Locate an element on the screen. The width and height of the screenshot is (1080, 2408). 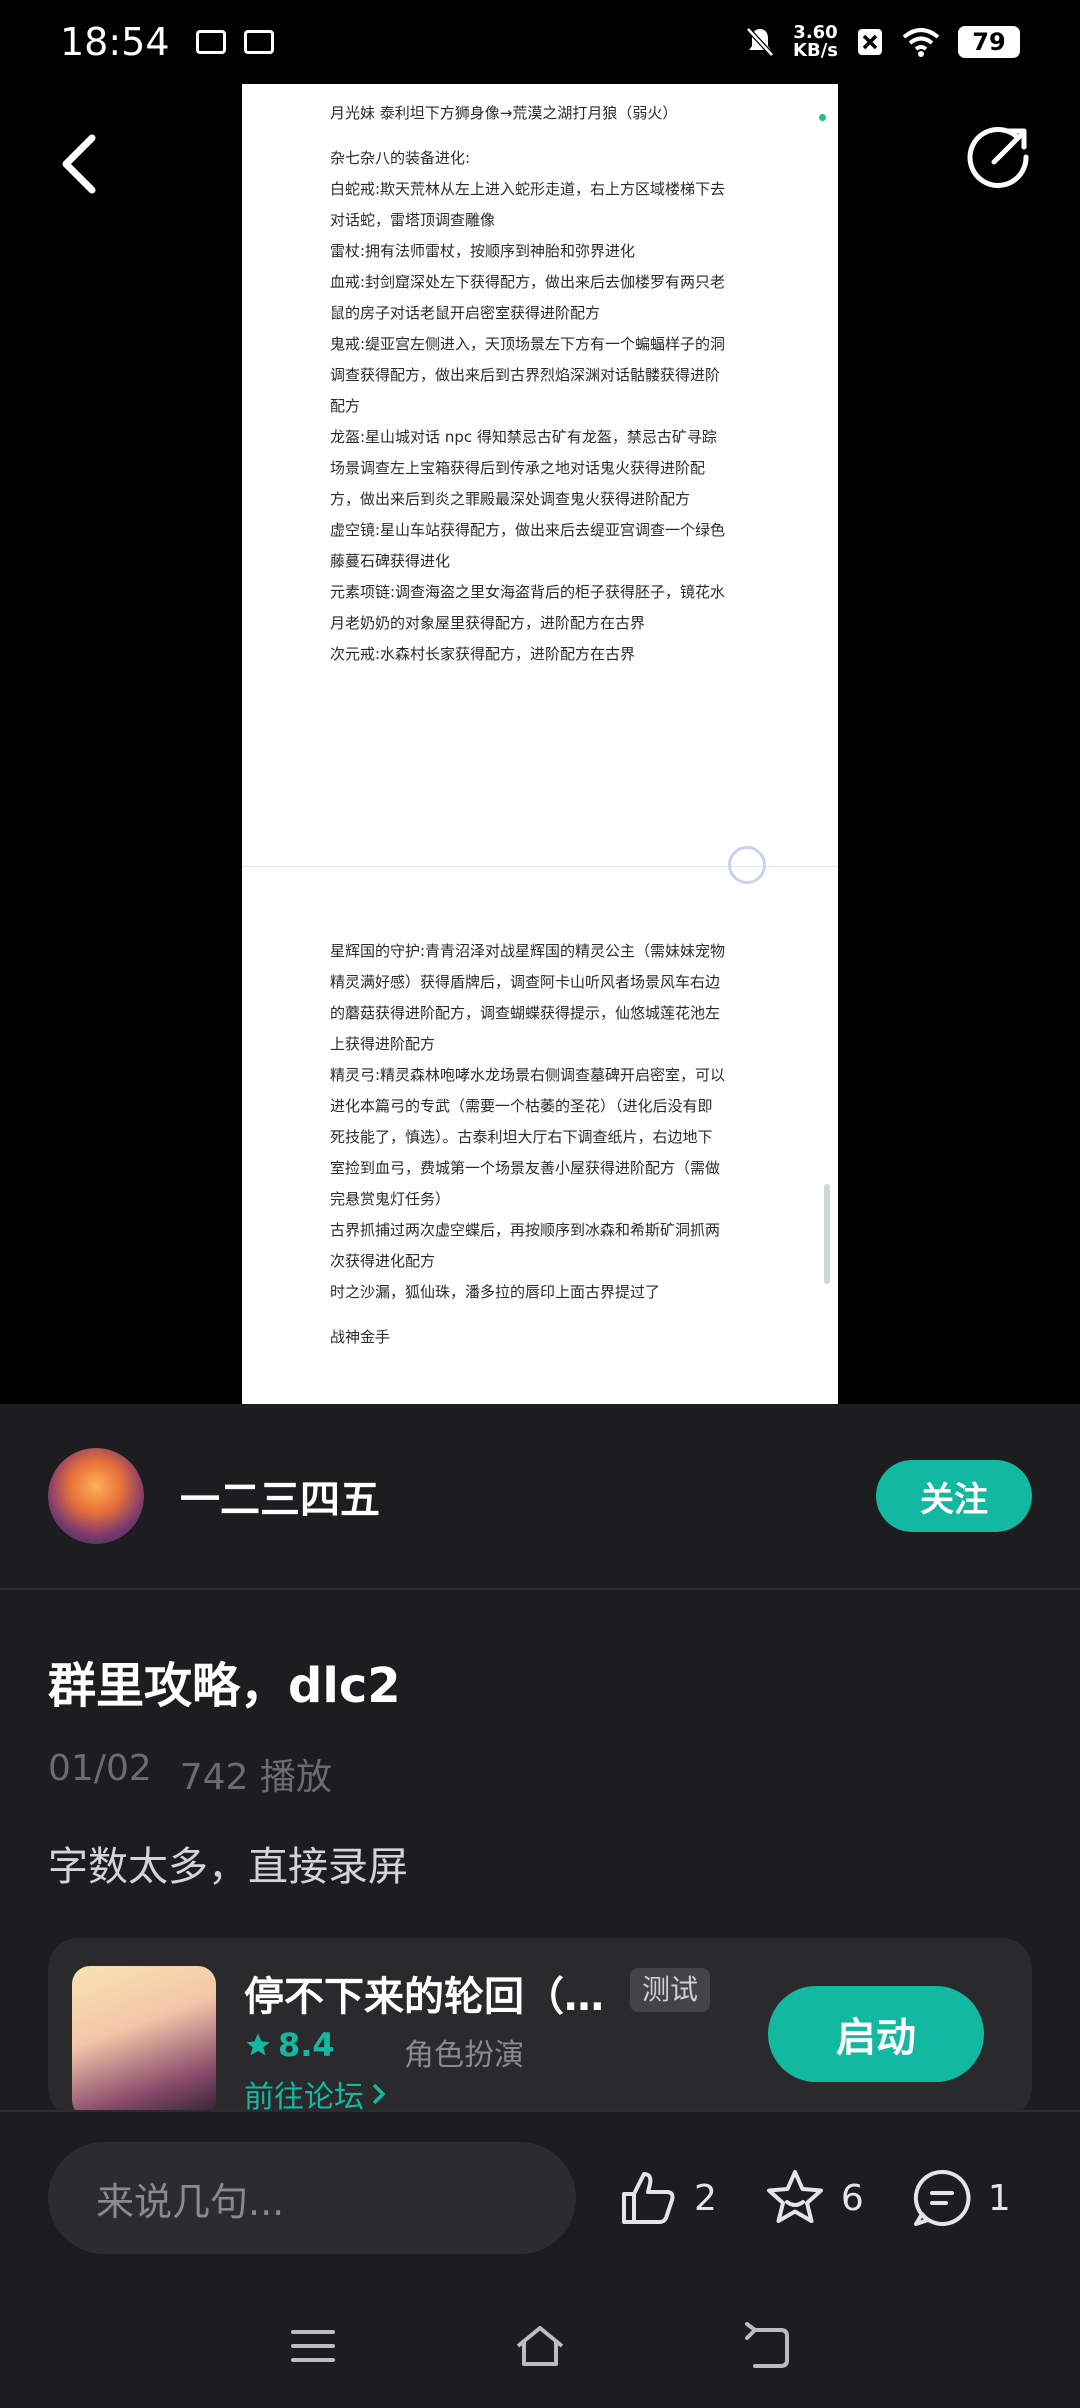
document-line: 次元戒:水森村长家获得配方，进阶配方在古界 is located at coordinates (483, 654).